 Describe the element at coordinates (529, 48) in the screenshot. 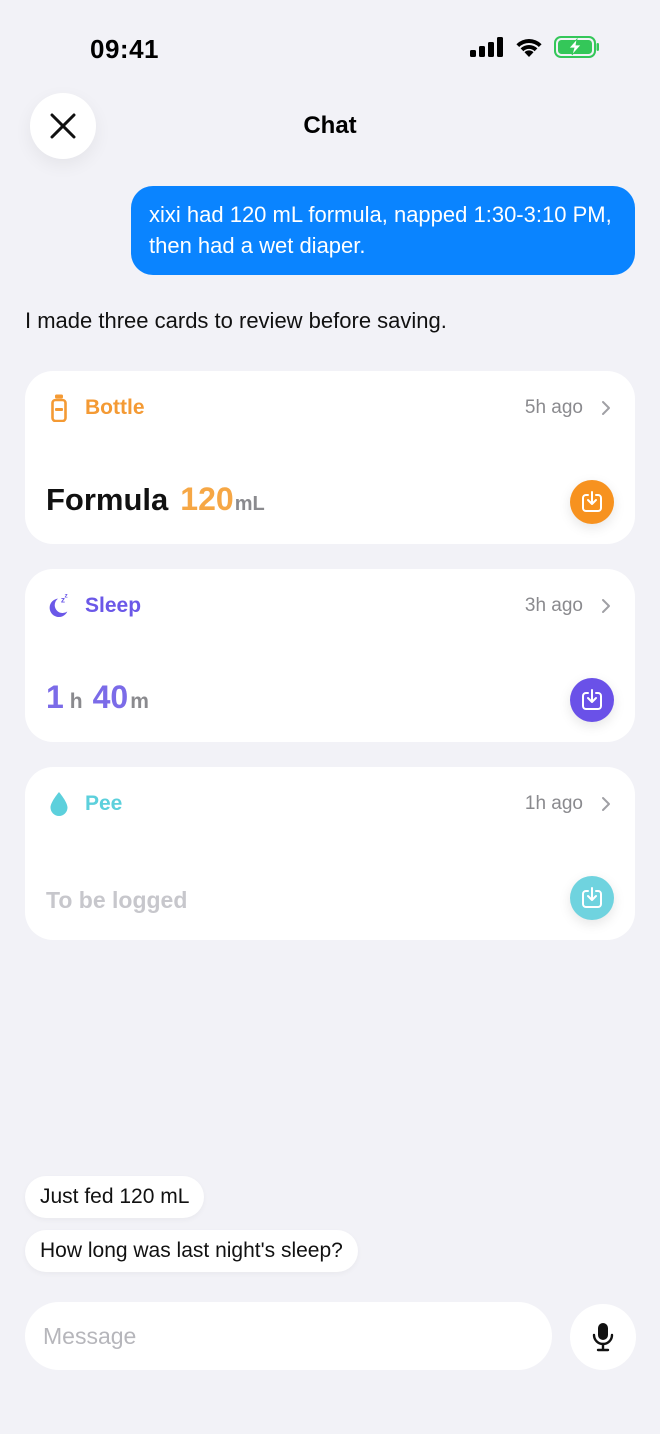

I see `wifi-icon` at that location.